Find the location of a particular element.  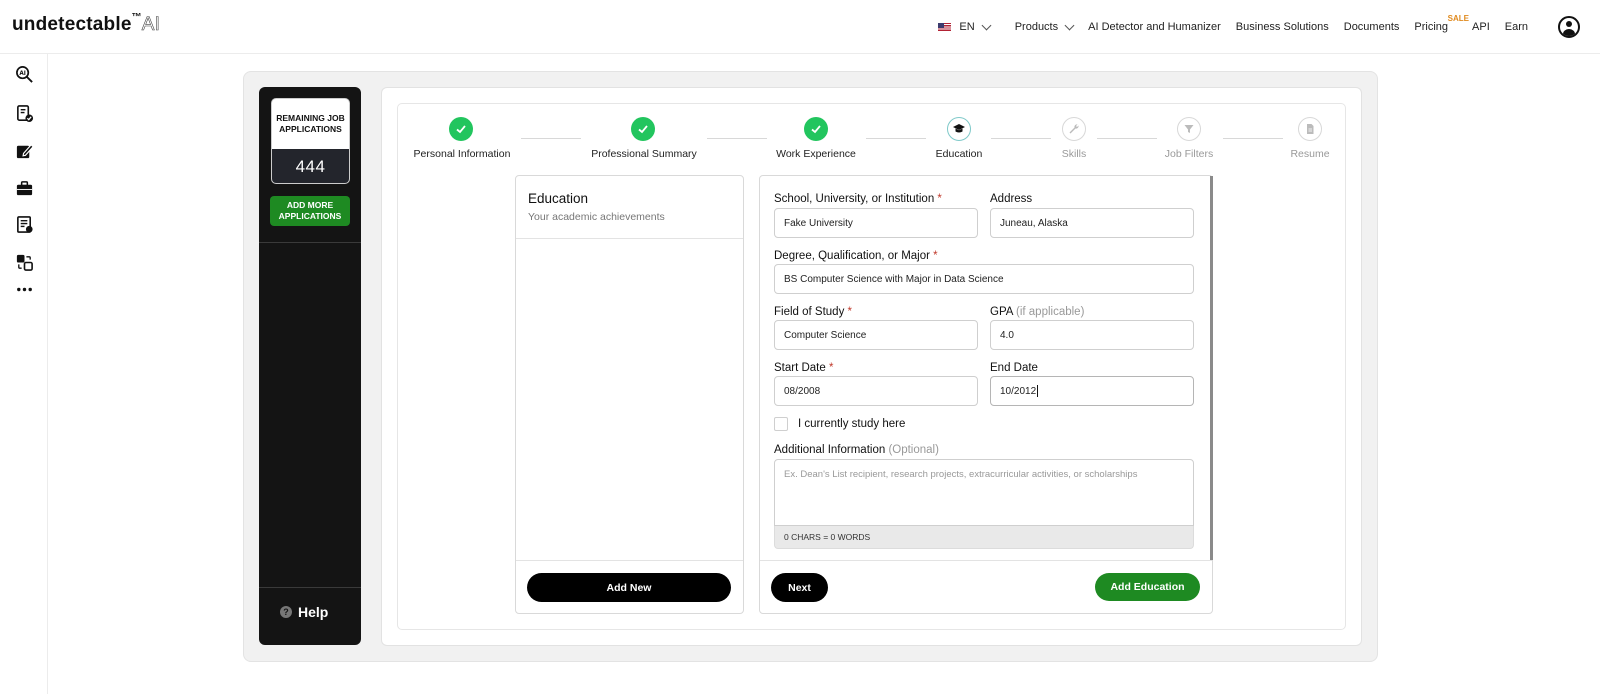

brand-logo: undetectable™AI is located at coordinates (86, 24).